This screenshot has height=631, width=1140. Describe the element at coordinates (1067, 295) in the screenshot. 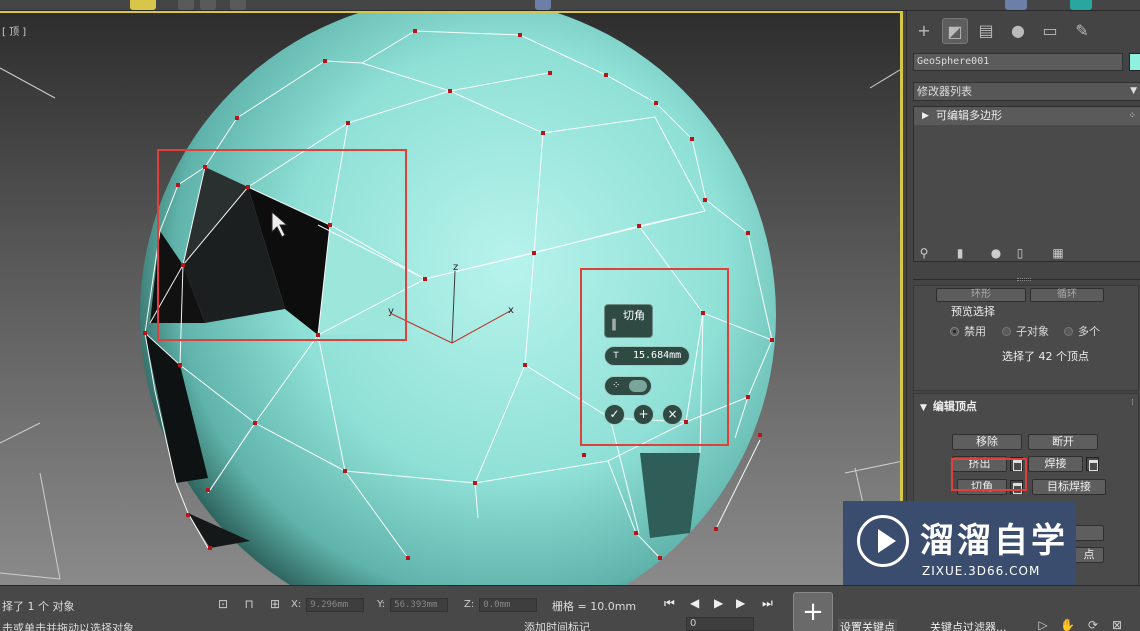

I see `loop-button: 循环` at that location.